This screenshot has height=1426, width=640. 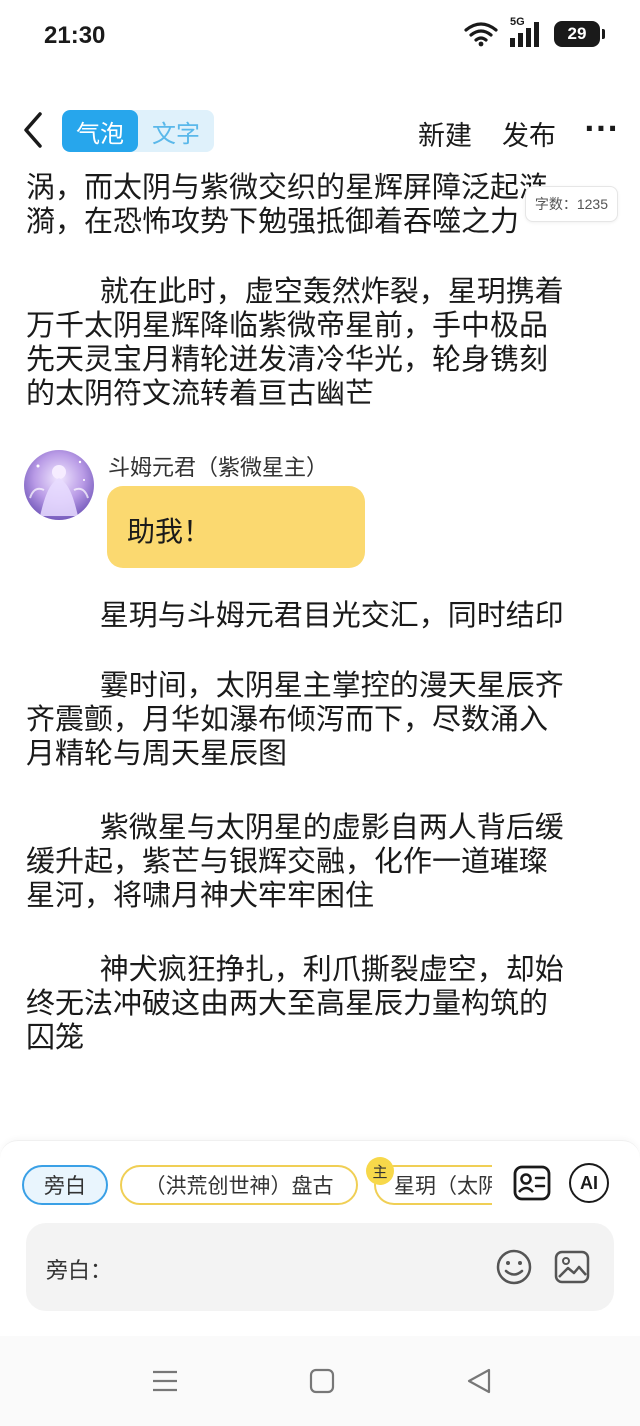 I want to click on system-back-button, so click(x=479, y=1381).